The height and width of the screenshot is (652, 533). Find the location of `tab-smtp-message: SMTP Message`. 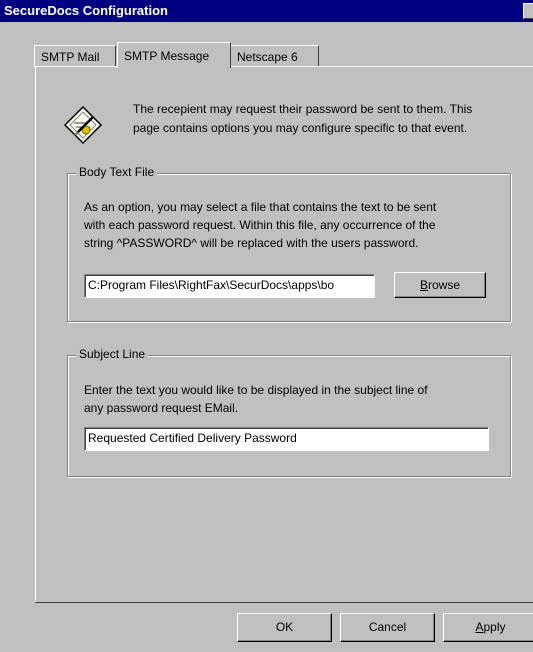

tab-smtp-message: SMTP Message is located at coordinates (174, 55).